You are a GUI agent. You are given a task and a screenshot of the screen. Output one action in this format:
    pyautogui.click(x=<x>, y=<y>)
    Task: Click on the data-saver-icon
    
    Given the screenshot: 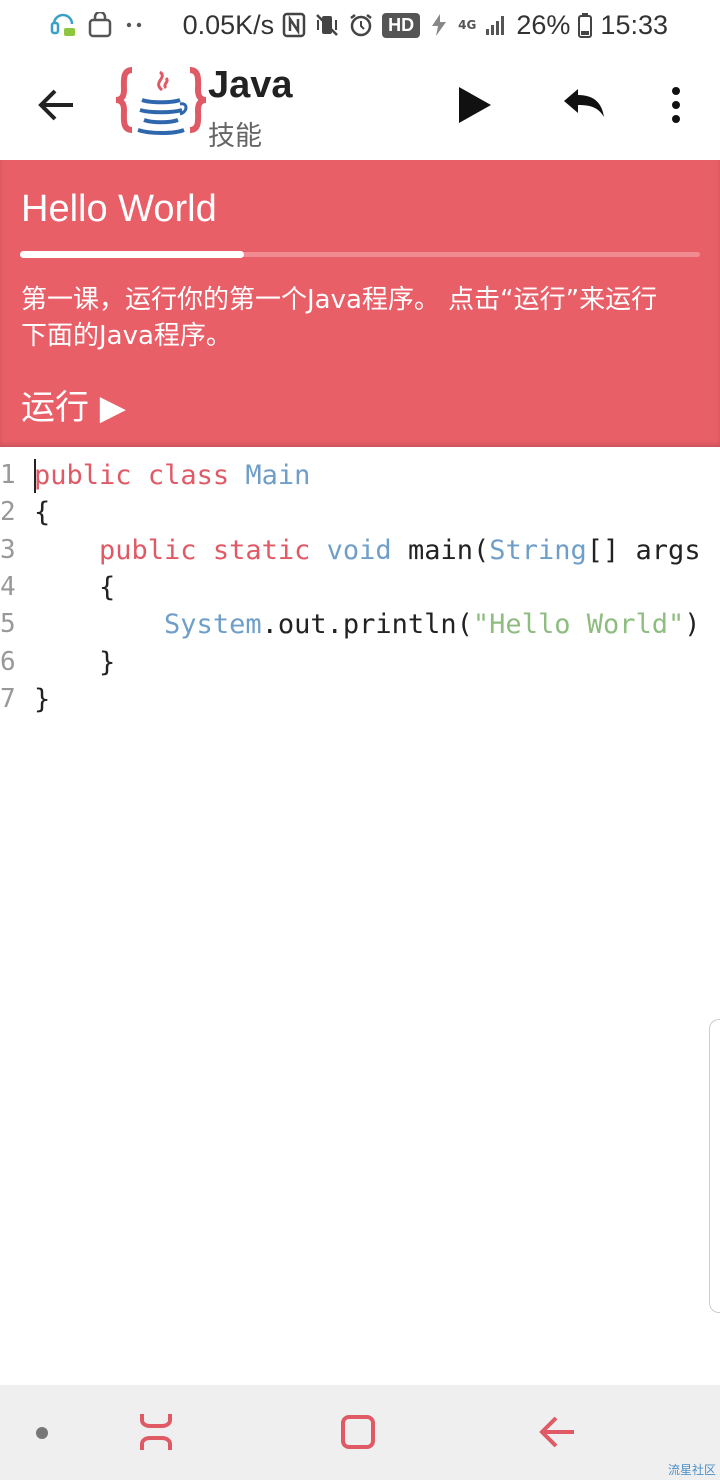 What is the action you would take?
    pyautogui.click(x=439, y=25)
    